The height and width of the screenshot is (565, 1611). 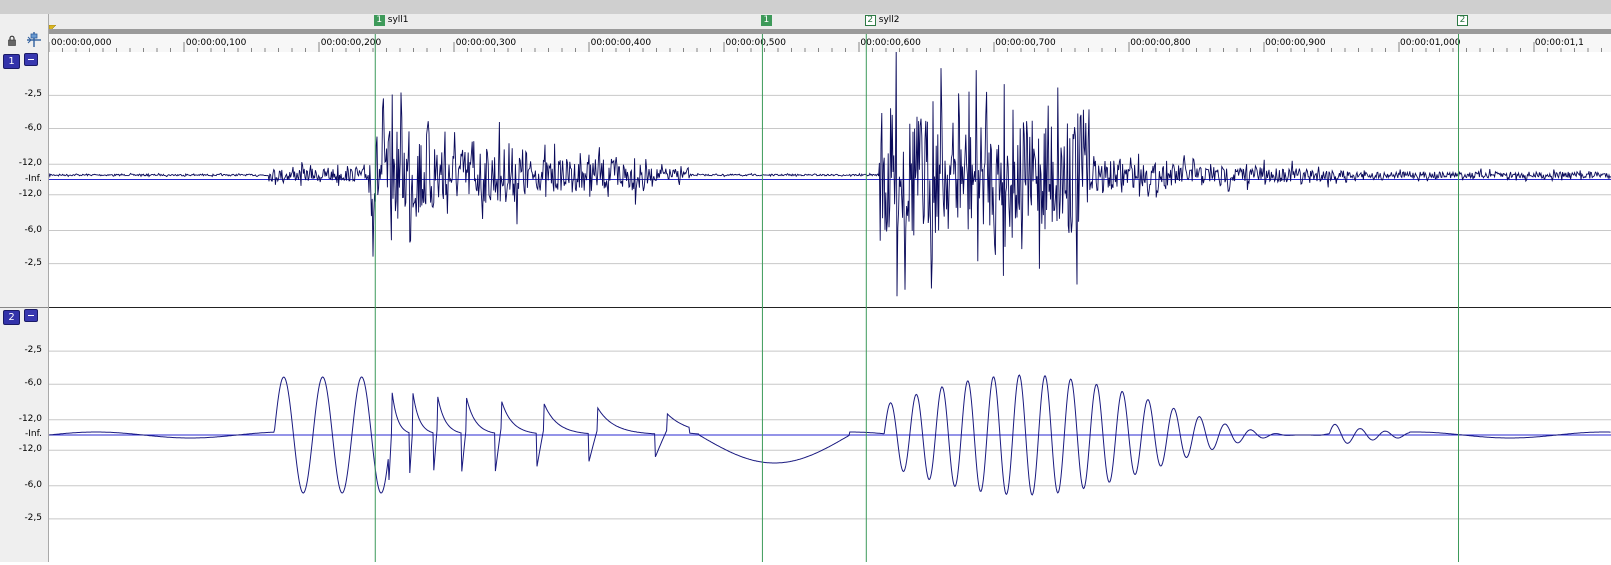 I want to click on ruler-tick-label: 00:00:00,400, so click(x=621, y=43).